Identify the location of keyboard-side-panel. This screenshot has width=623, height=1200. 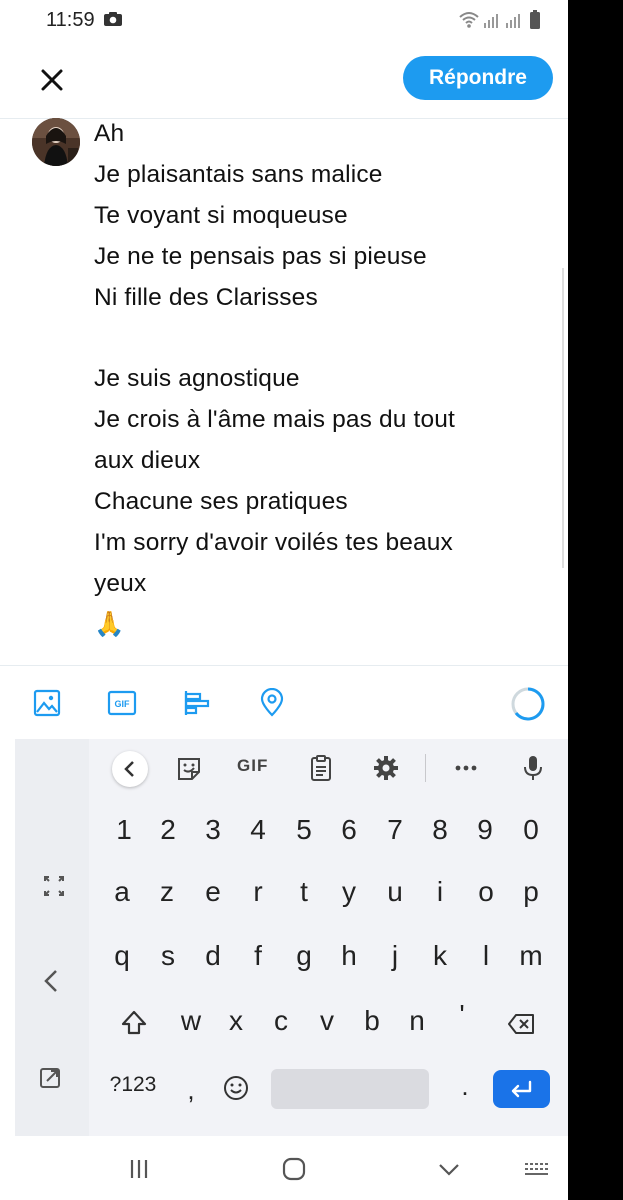
(52, 937).